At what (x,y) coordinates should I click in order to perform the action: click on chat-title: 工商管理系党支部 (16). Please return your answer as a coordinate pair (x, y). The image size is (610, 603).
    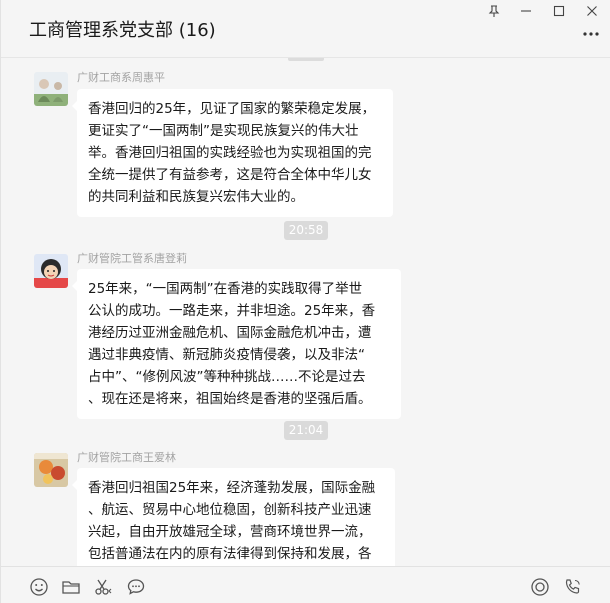
    Looking at the image, I should click on (122, 30).